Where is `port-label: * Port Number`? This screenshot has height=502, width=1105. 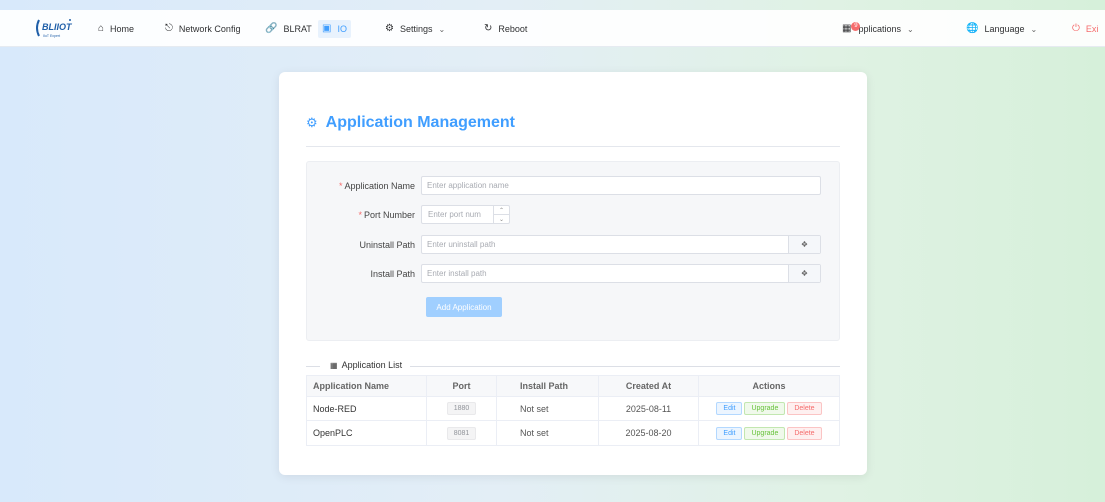
port-label: * Port Number is located at coordinates (386, 214).